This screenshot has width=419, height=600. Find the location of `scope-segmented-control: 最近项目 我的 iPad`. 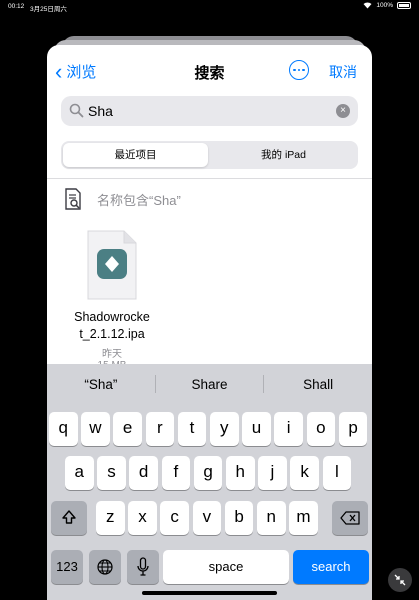

scope-segmented-control: 最近项目 我的 iPad is located at coordinates (209, 155).